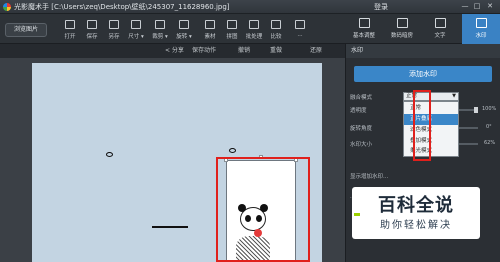  Describe the element at coordinates (440, 29) in the screenshot. I see `tab-text: 文字` at that location.